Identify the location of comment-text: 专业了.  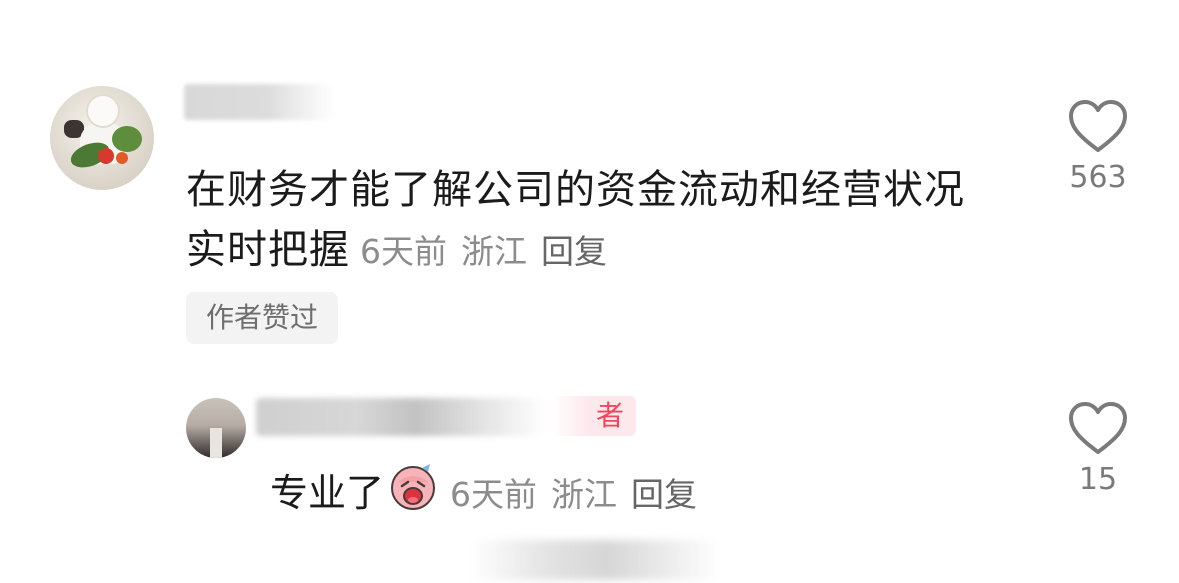
(327, 493).